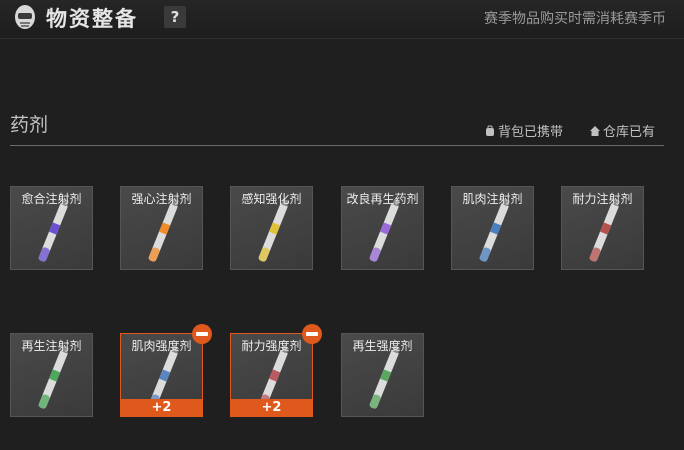  What do you see at coordinates (92, 19) in the screenshot?
I see `page-title: 物资整备` at bounding box center [92, 19].